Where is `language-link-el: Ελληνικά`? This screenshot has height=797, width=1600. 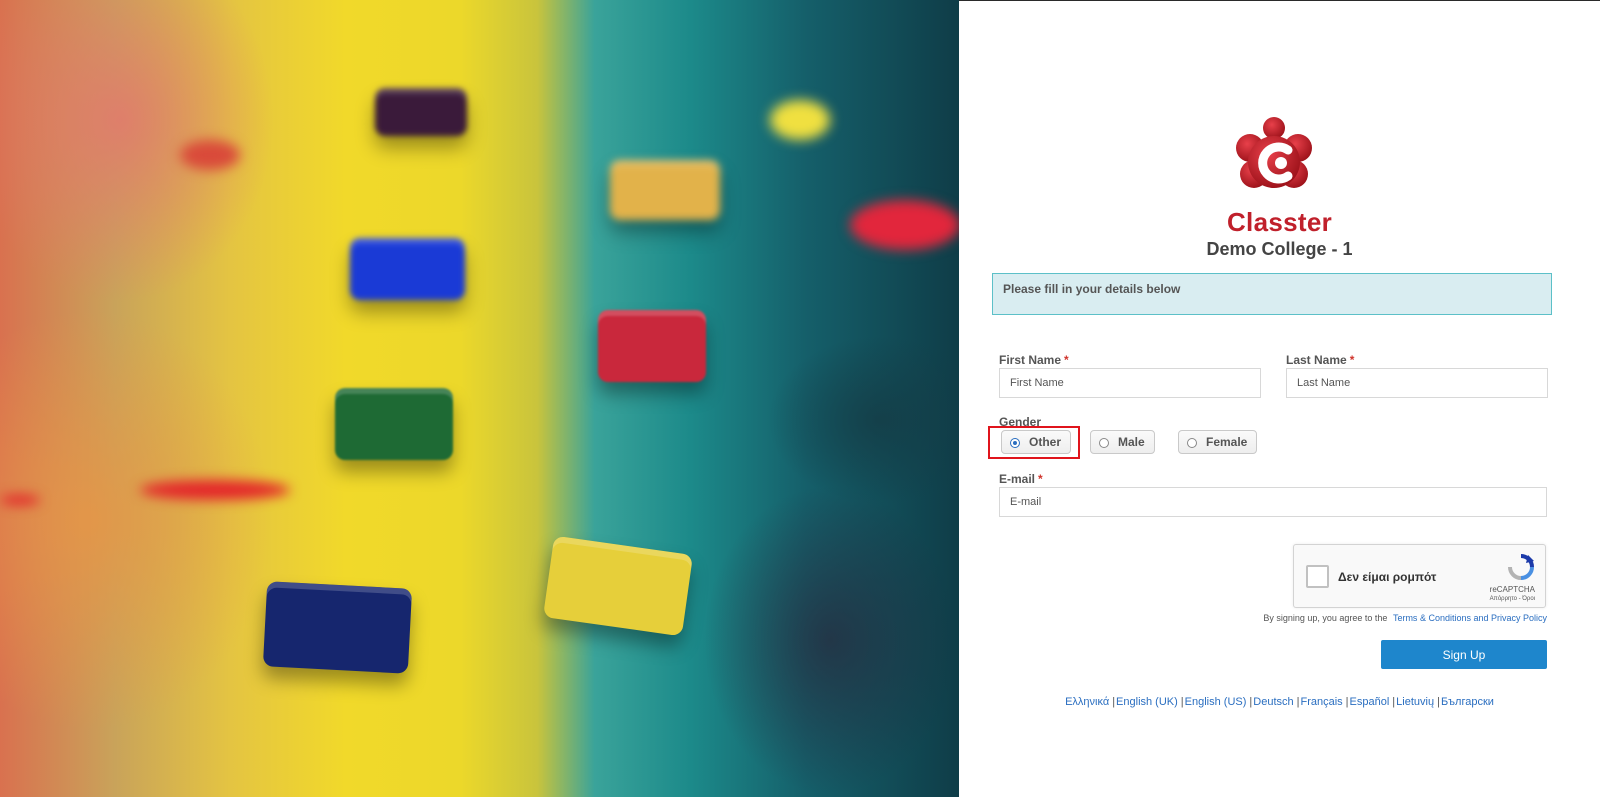 language-link-el: Ελληνικά is located at coordinates (1087, 702).